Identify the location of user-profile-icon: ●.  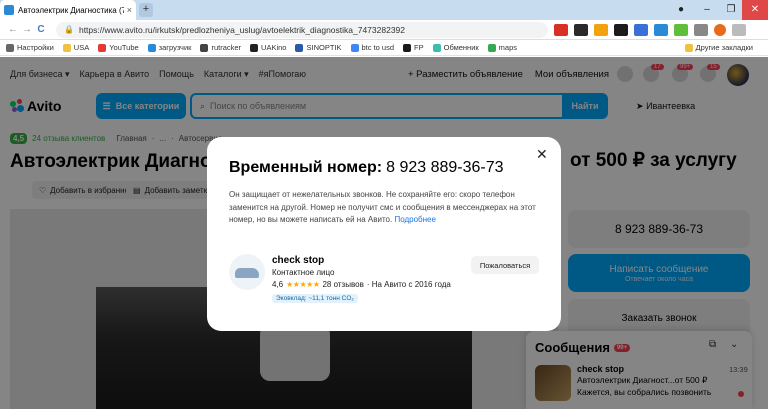
(681, 10).